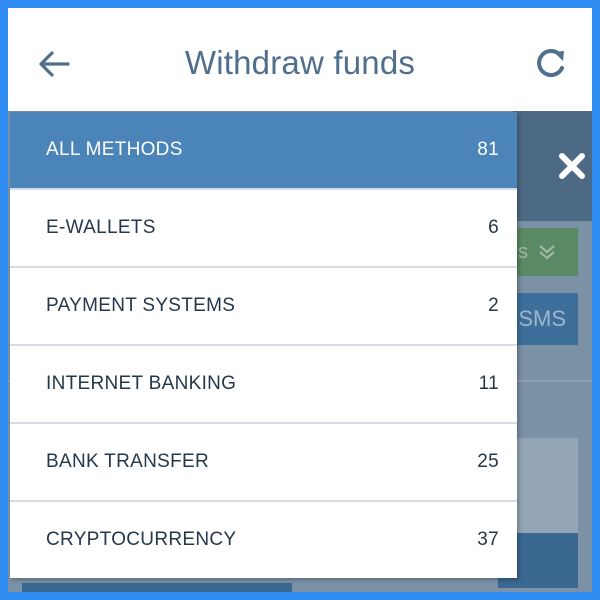 This screenshot has height=600, width=600. What do you see at coordinates (263, 462) in the screenshot?
I see `method-item-bank-transfer: BANK TRANSFER 25` at bounding box center [263, 462].